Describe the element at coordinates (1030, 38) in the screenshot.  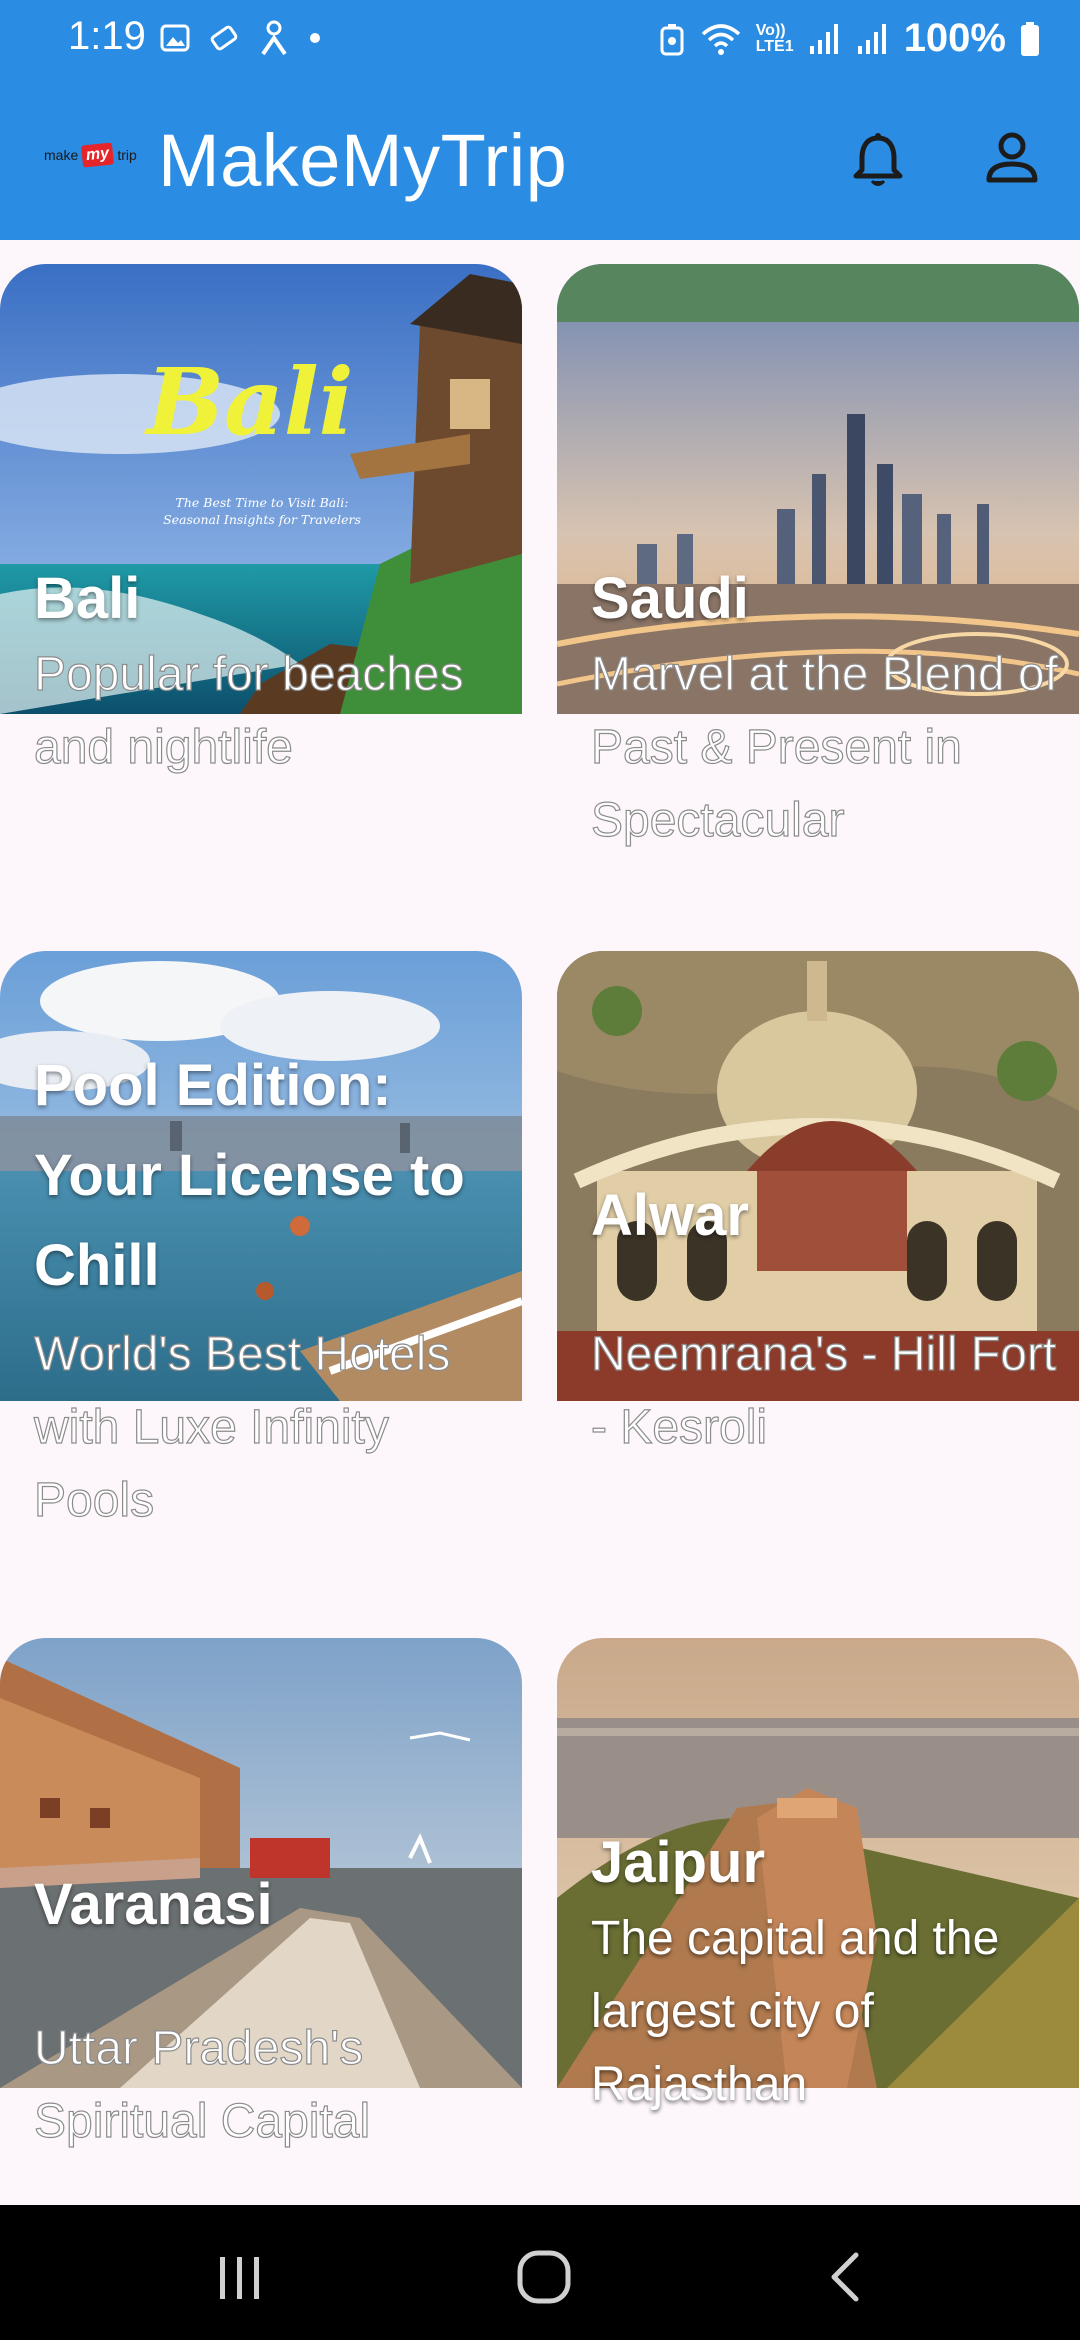
I see `battery-icon` at that location.